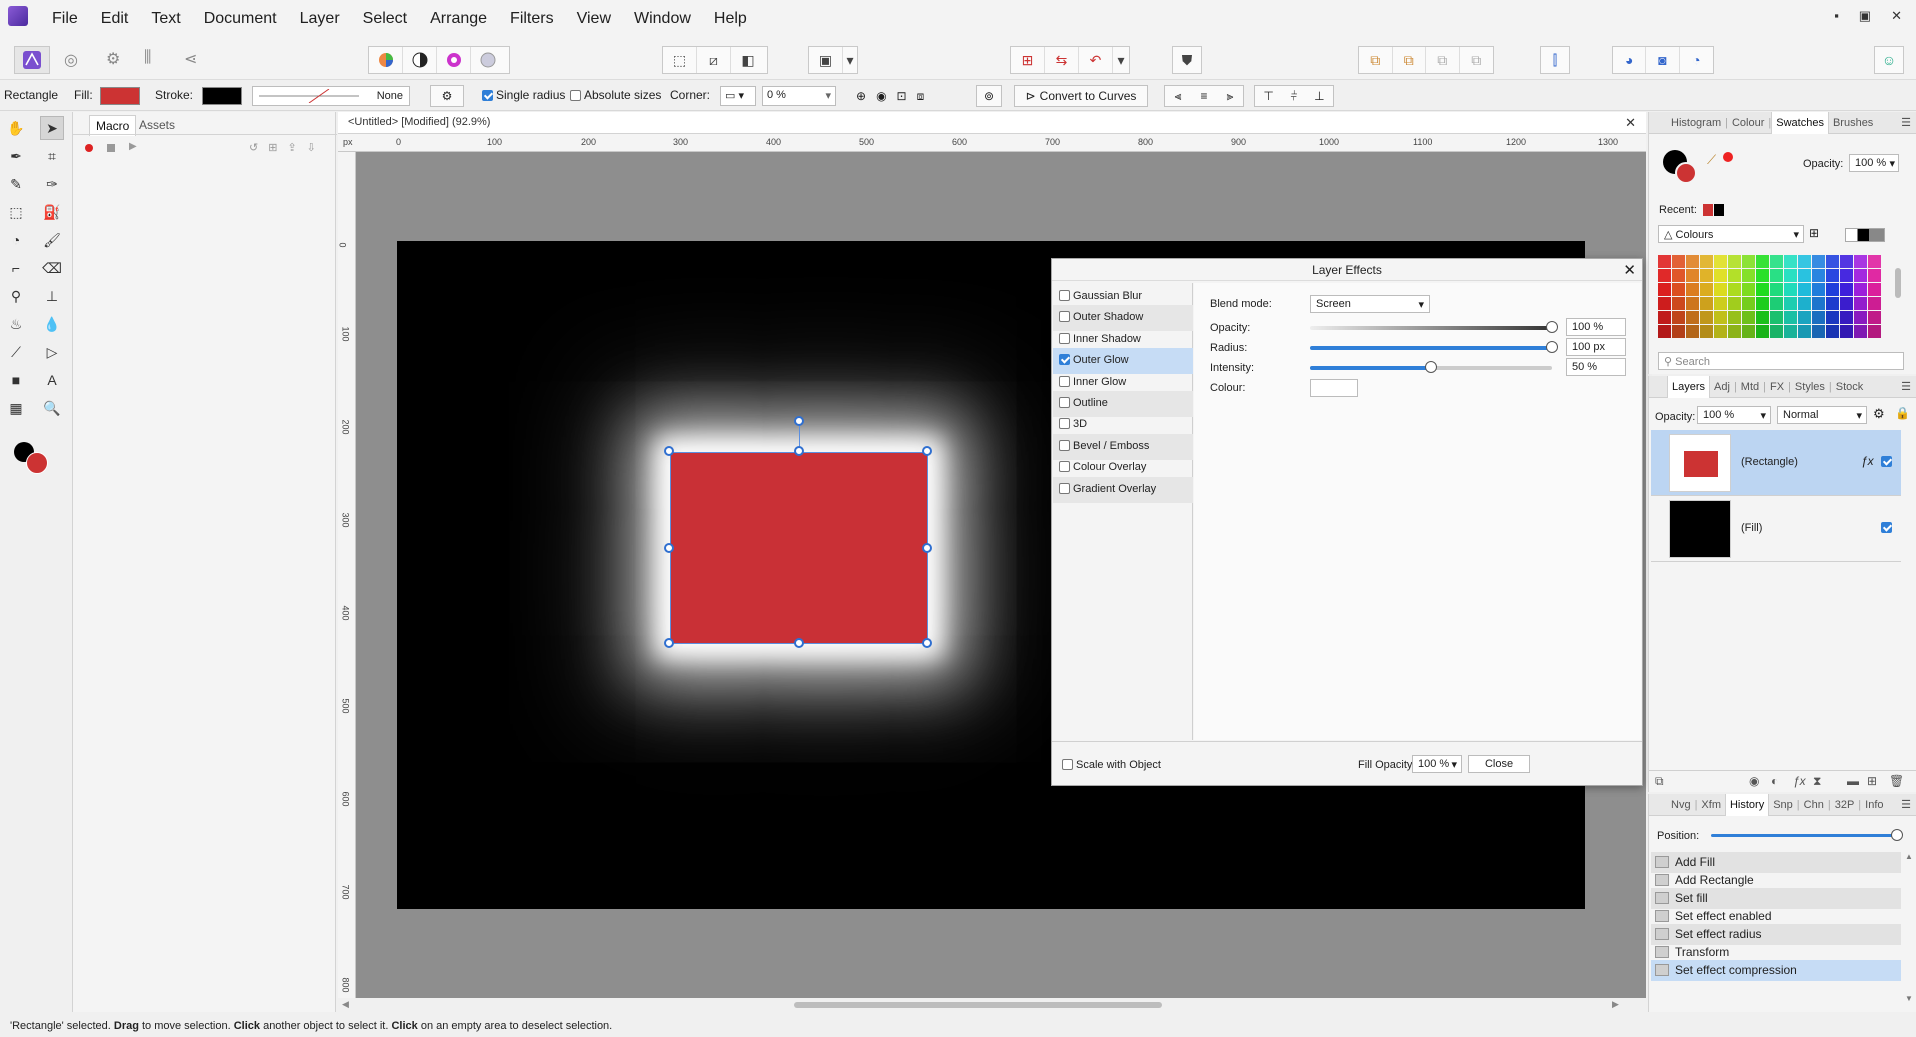 The width and height of the screenshot is (1916, 1037). I want to click on crop-tool-icon: ⌗, so click(52, 156).